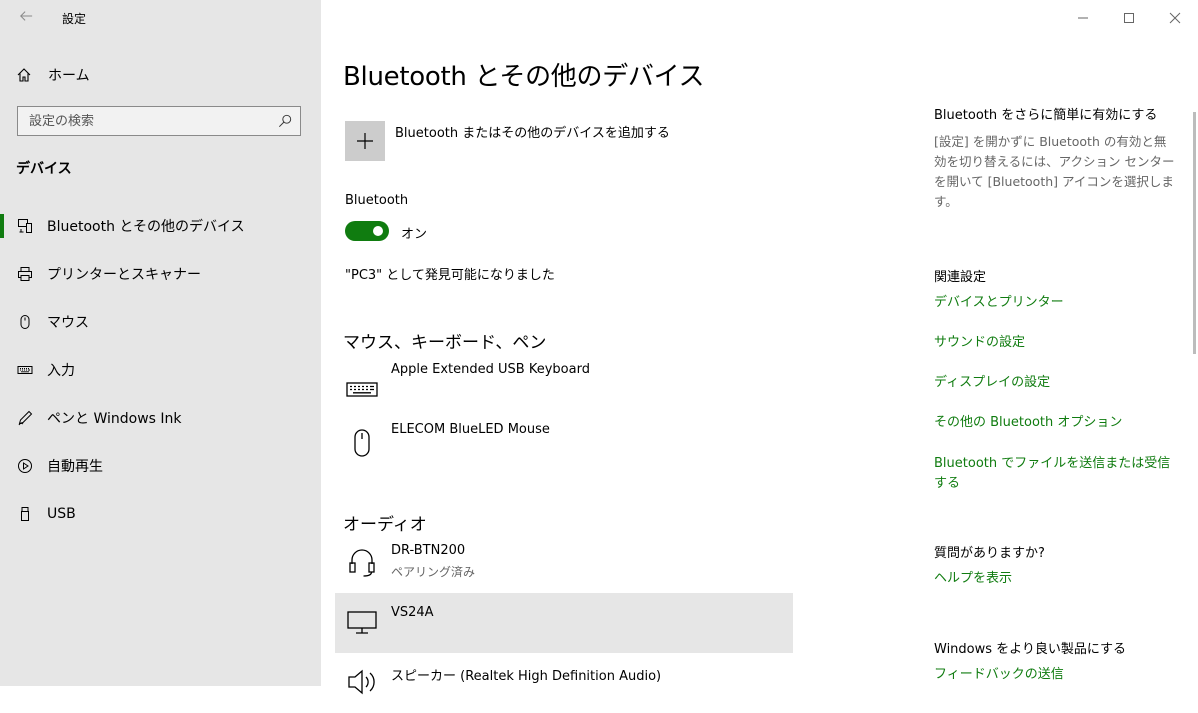 Image resolution: width=1198 pixels, height=713 pixels. Describe the element at coordinates (385, 525) in the screenshot. I see `group-title-audio: オーディオ` at that location.